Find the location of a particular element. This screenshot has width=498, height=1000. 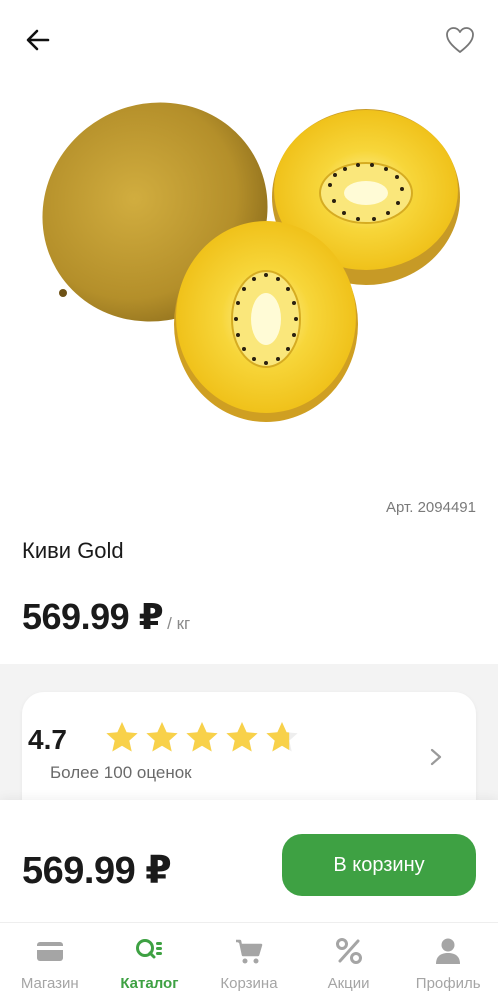

product-title: Киви Gold is located at coordinates (73, 550).